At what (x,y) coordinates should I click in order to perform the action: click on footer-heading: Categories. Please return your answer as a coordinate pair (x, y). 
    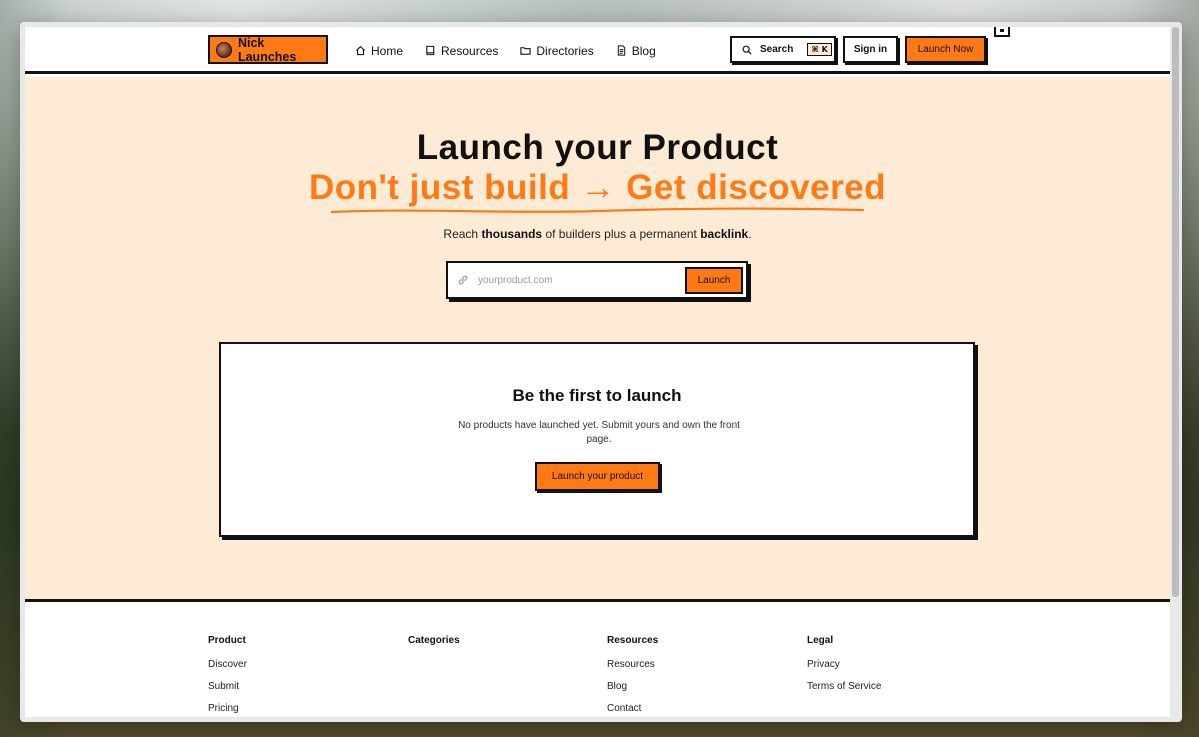
    Looking at the image, I should click on (434, 640).